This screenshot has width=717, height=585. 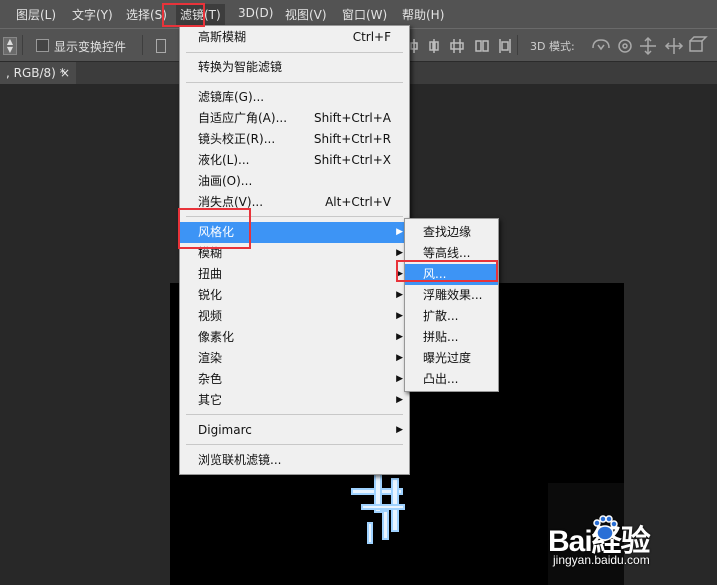 I want to click on menu-item-noise: 杂色 ▶, so click(x=294, y=379).